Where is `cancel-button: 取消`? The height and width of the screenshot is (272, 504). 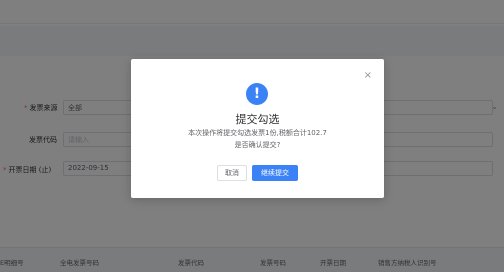
cancel-button: 取消 is located at coordinates (232, 173).